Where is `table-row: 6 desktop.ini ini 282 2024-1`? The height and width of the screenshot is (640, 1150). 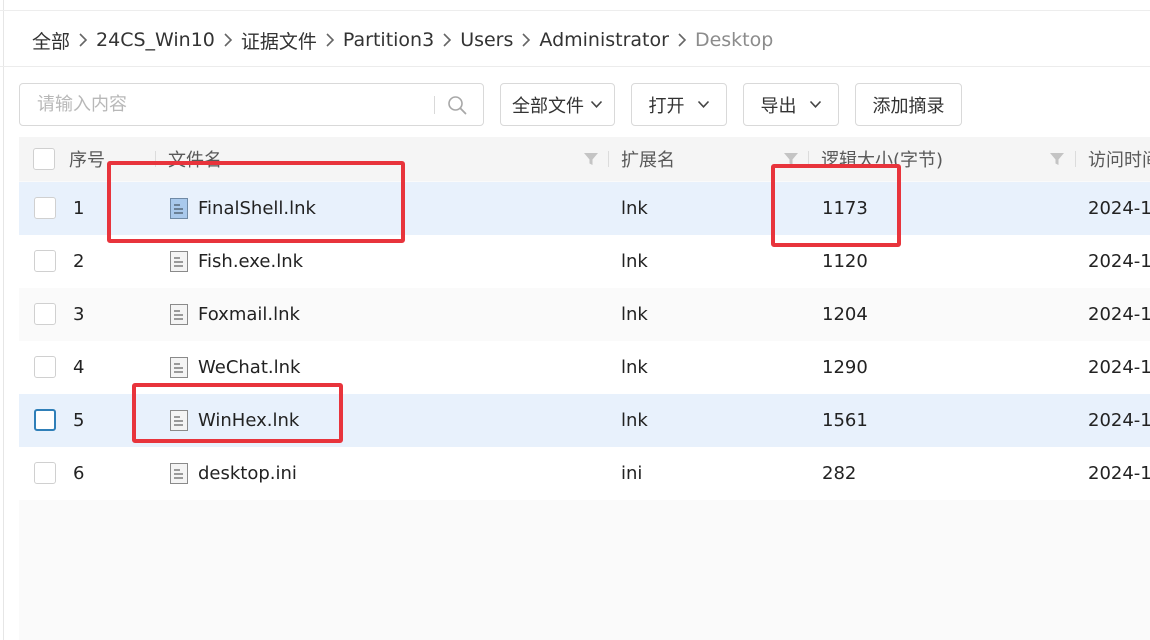
table-row: 6 desktop.ini ini 282 2024-1 is located at coordinates (584, 473).